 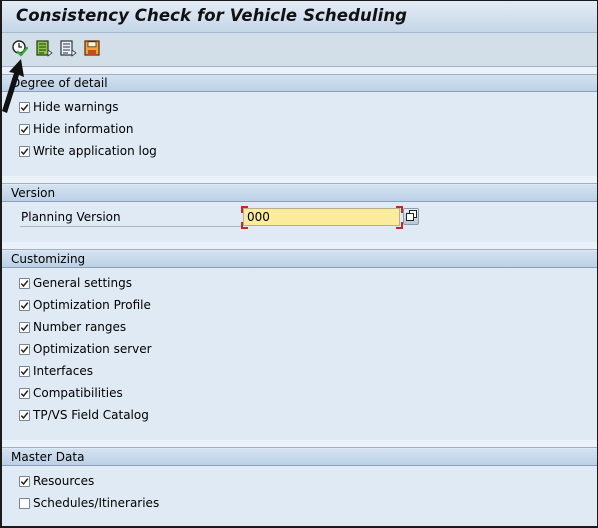 I want to click on planning-version-field: 000, so click(x=322, y=217).